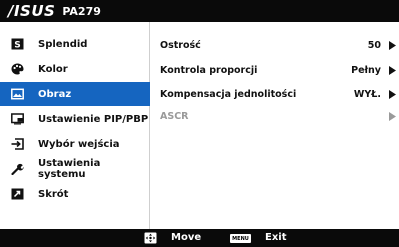 The image size is (399, 247). What do you see at coordinates (93, 119) in the screenshot?
I see `sidebar-item-label: Ustawienie PIP/PBP` at bounding box center [93, 119].